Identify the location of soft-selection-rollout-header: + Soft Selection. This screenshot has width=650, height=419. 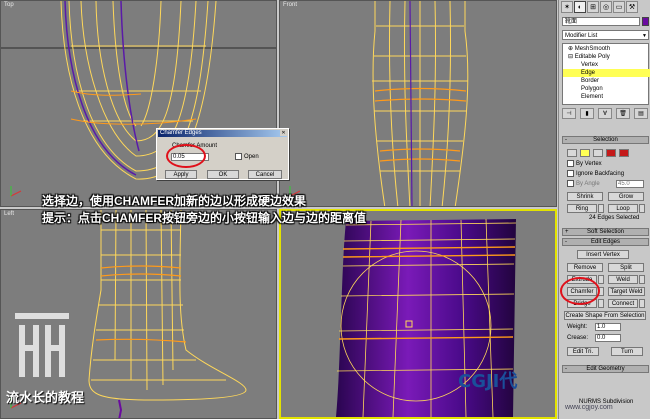
(605, 232).